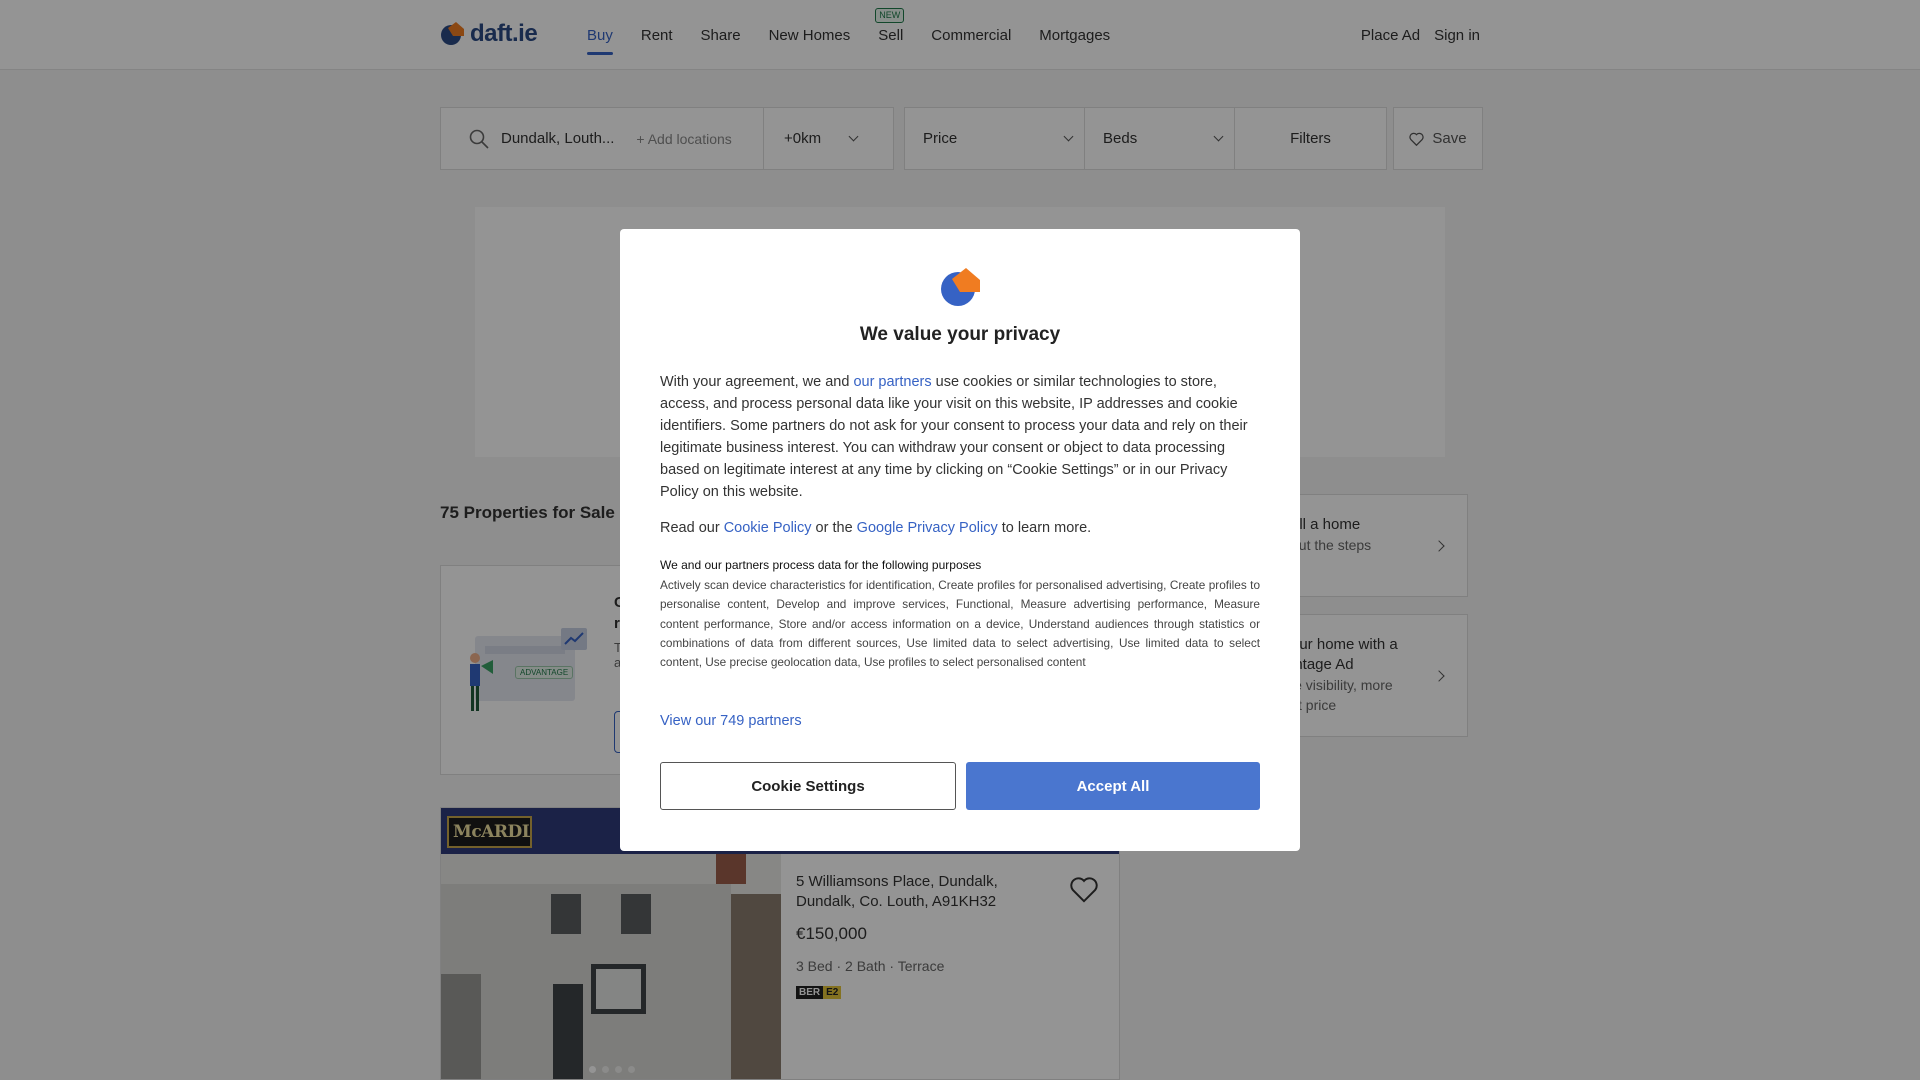 The width and height of the screenshot is (1920, 1080). What do you see at coordinates (1113, 786) in the screenshot?
I see `accept-all-button: Accept All` at bounding box center [1113, 786].